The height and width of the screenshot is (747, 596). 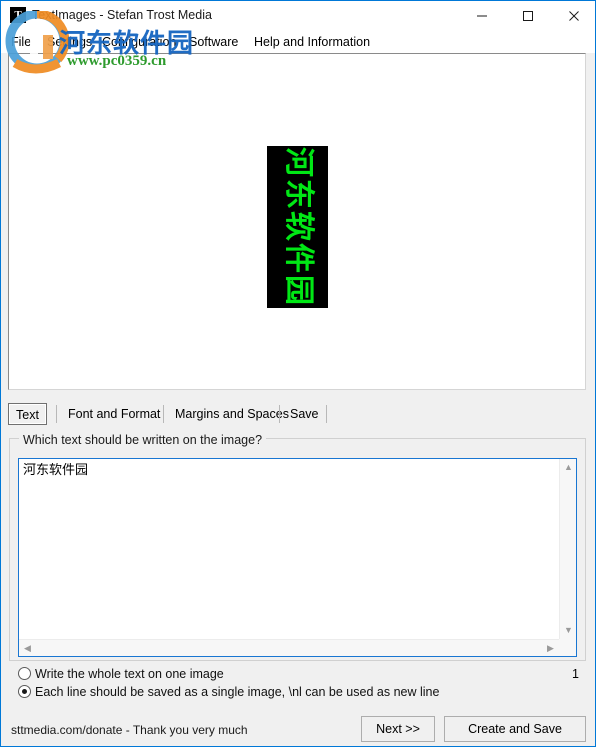 I want to click on maximize-icon, so click(x=528, y=15).